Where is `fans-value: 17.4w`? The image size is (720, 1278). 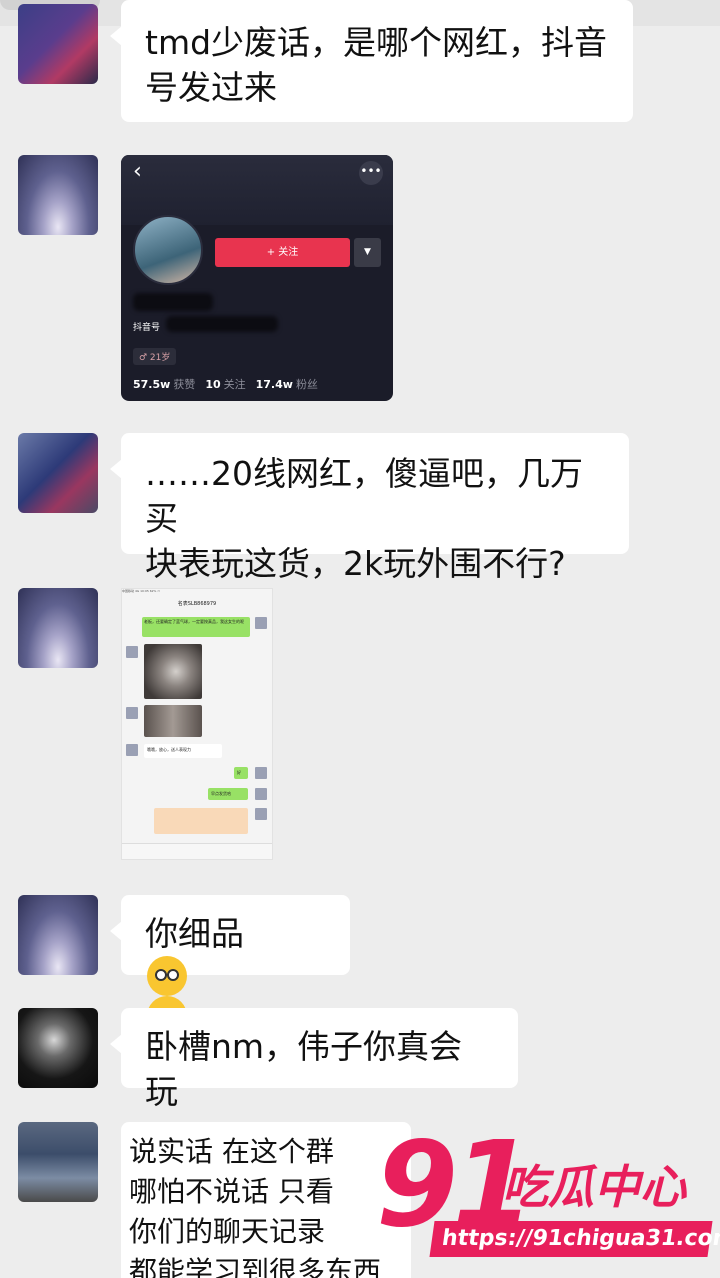 fans-value: 17.4w is located at coordinates (274, 384).